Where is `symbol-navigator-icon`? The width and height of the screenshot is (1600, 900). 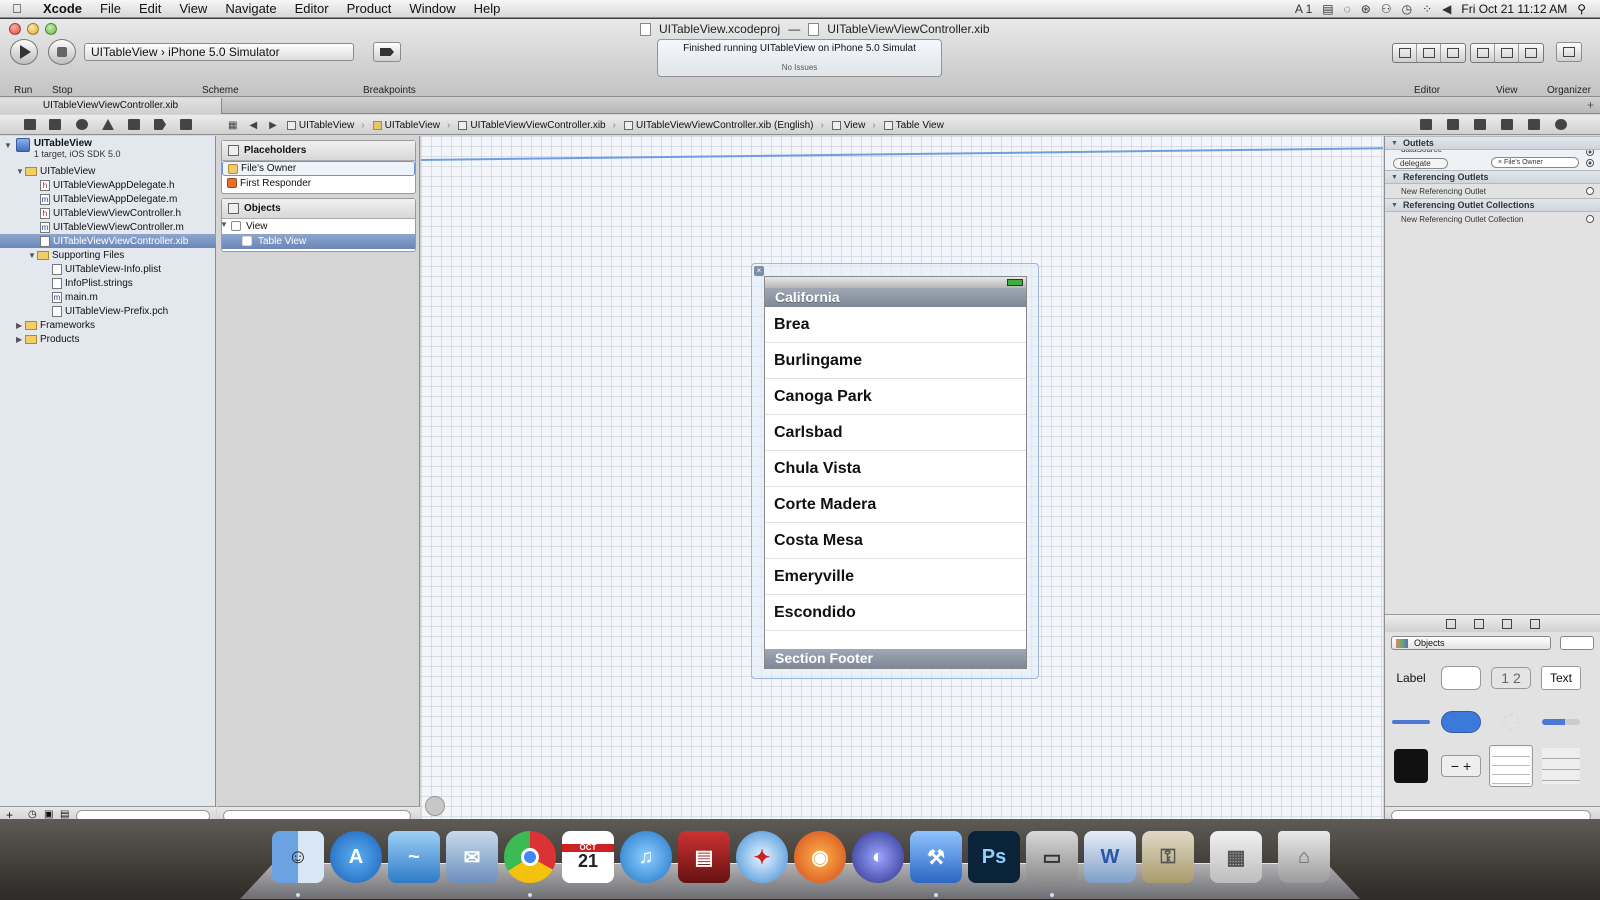
symbol-navigator-icon is located at coordinates (55, 124).